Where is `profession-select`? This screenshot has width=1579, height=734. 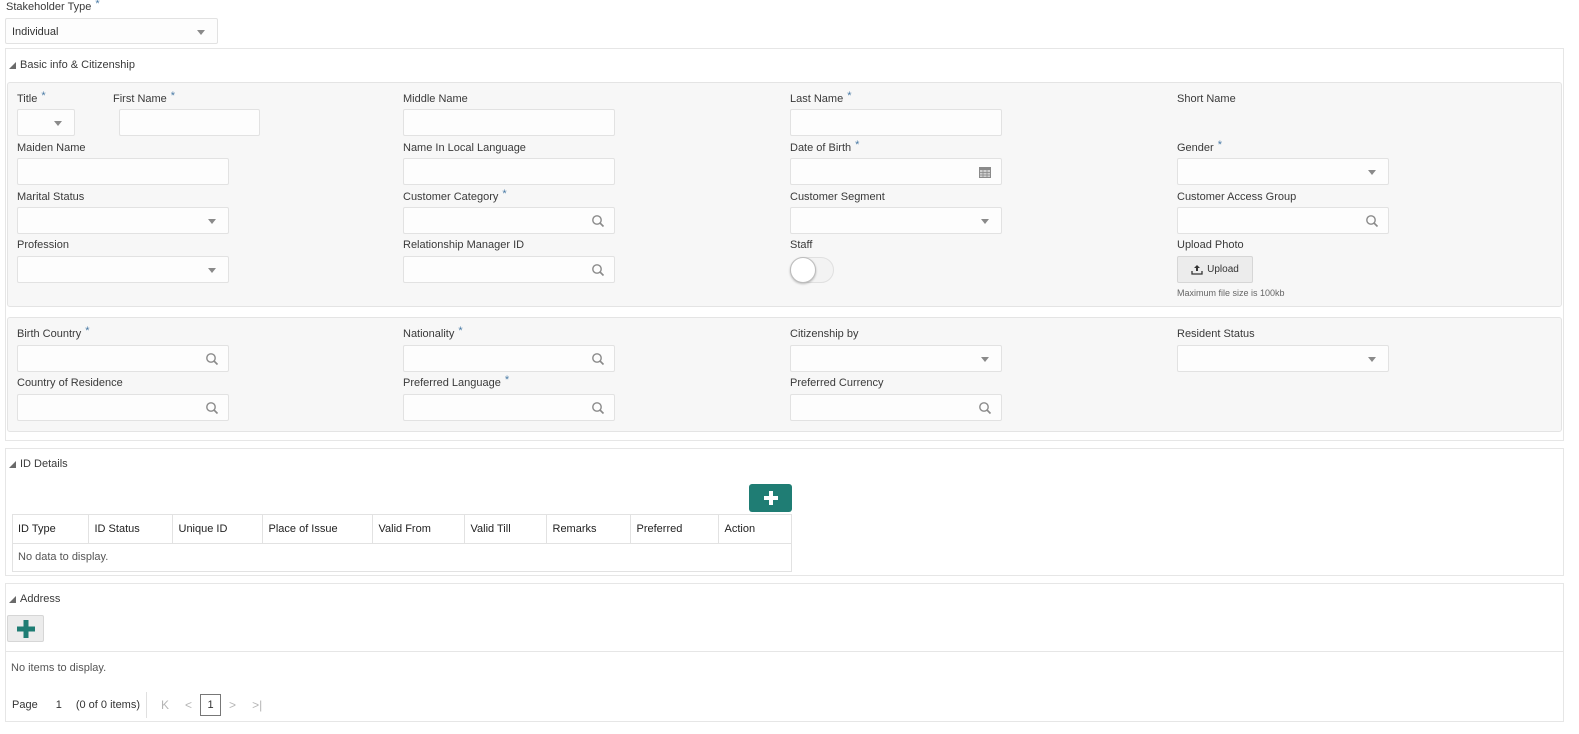 profession-select is located at coordinates (123, 269).